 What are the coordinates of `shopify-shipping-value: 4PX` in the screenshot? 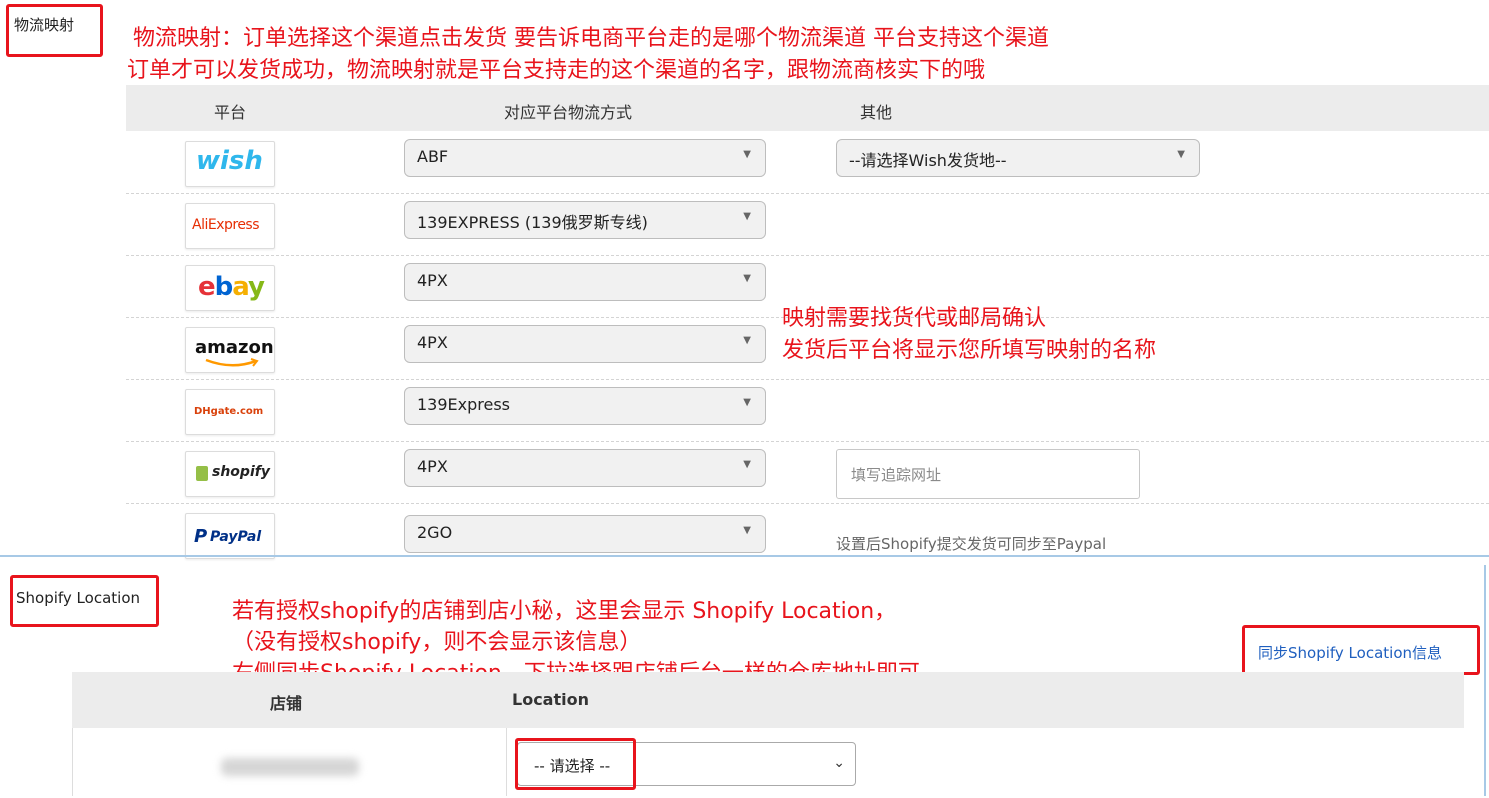 It's located at (432, 466).